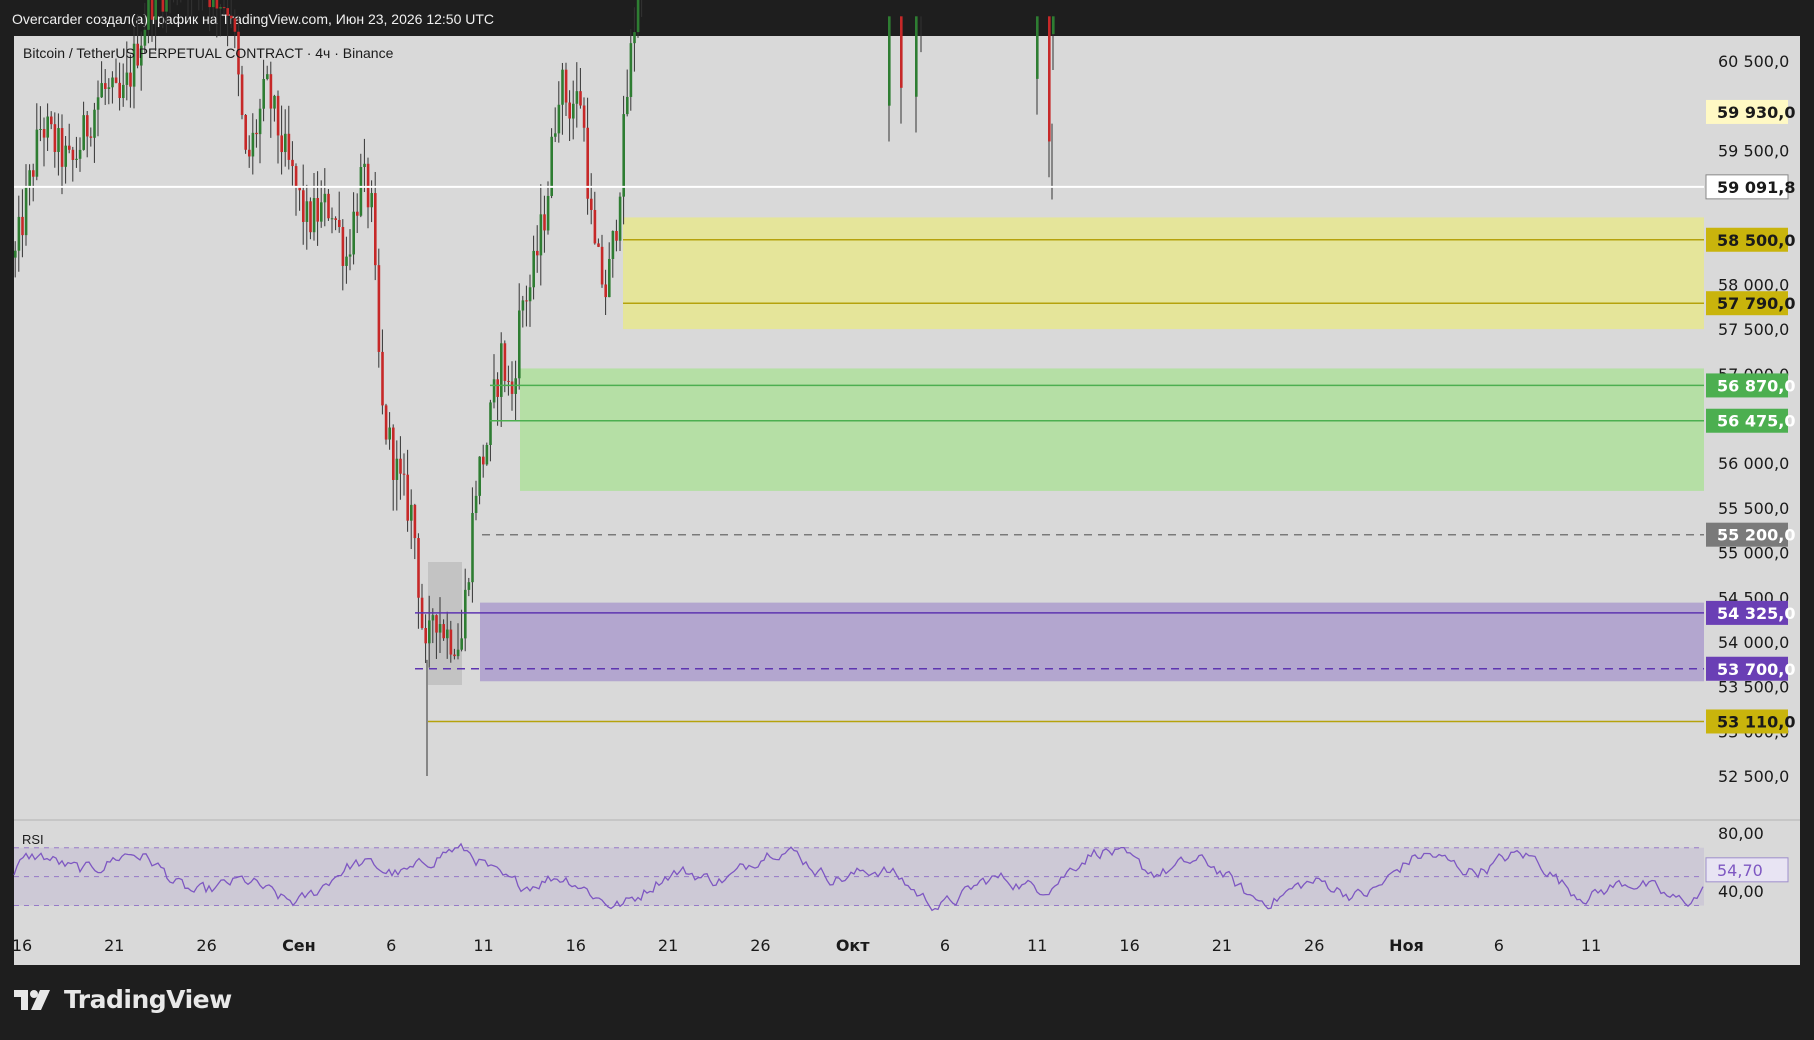  Describe the element at coordinates (1741, 833) in the screenshot. I see `rsi-tick-label: 80,00` at that location.